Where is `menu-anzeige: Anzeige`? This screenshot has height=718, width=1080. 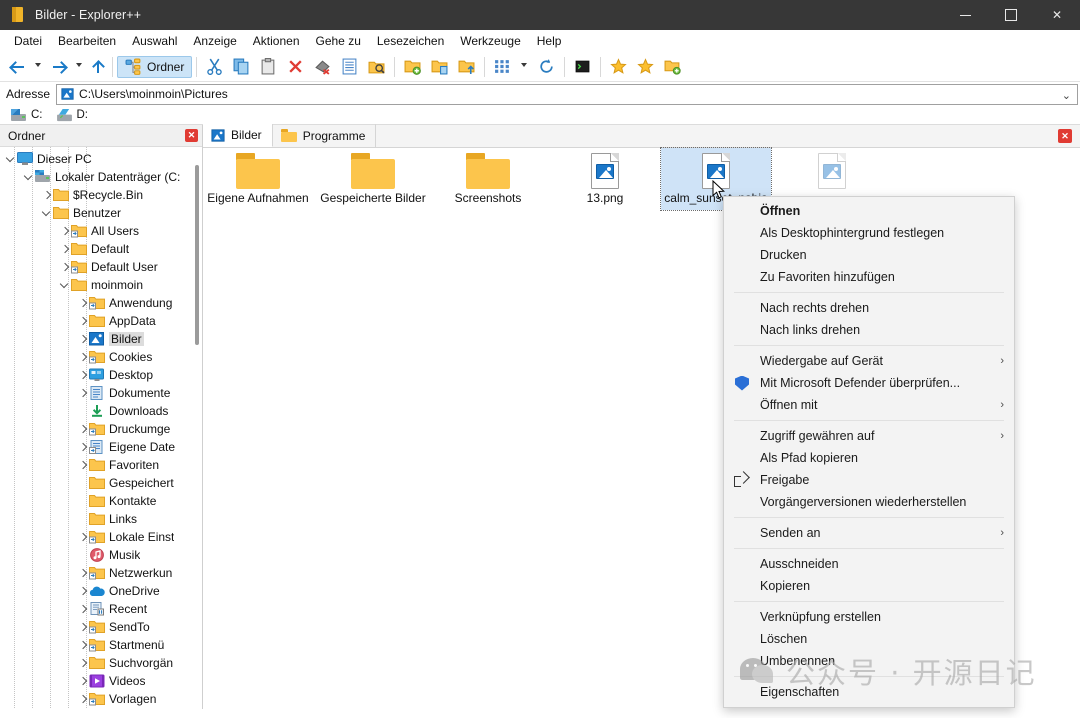 menu-anzeige: Anzeige is located at coordinates (214, 41).